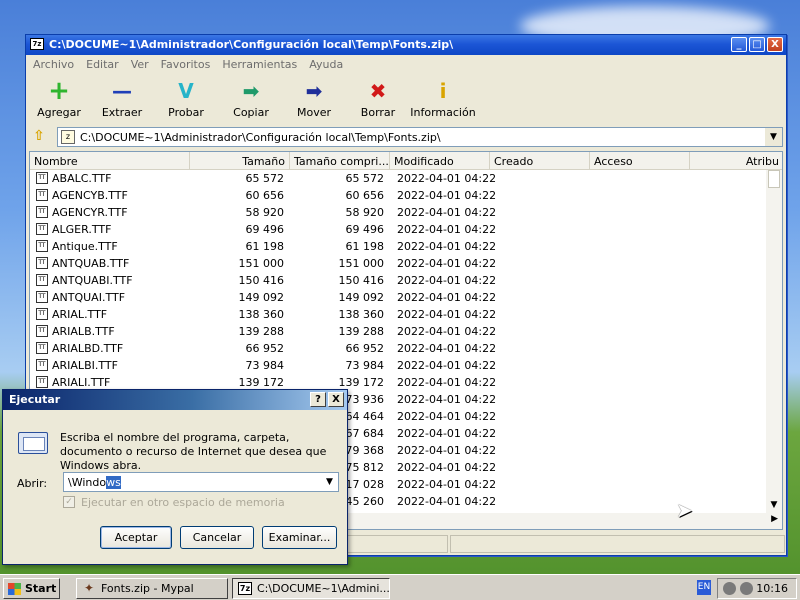  Describe the element at coordinates (261, 297) in the screenshot. I see `cell-size: 149 092` at that location.